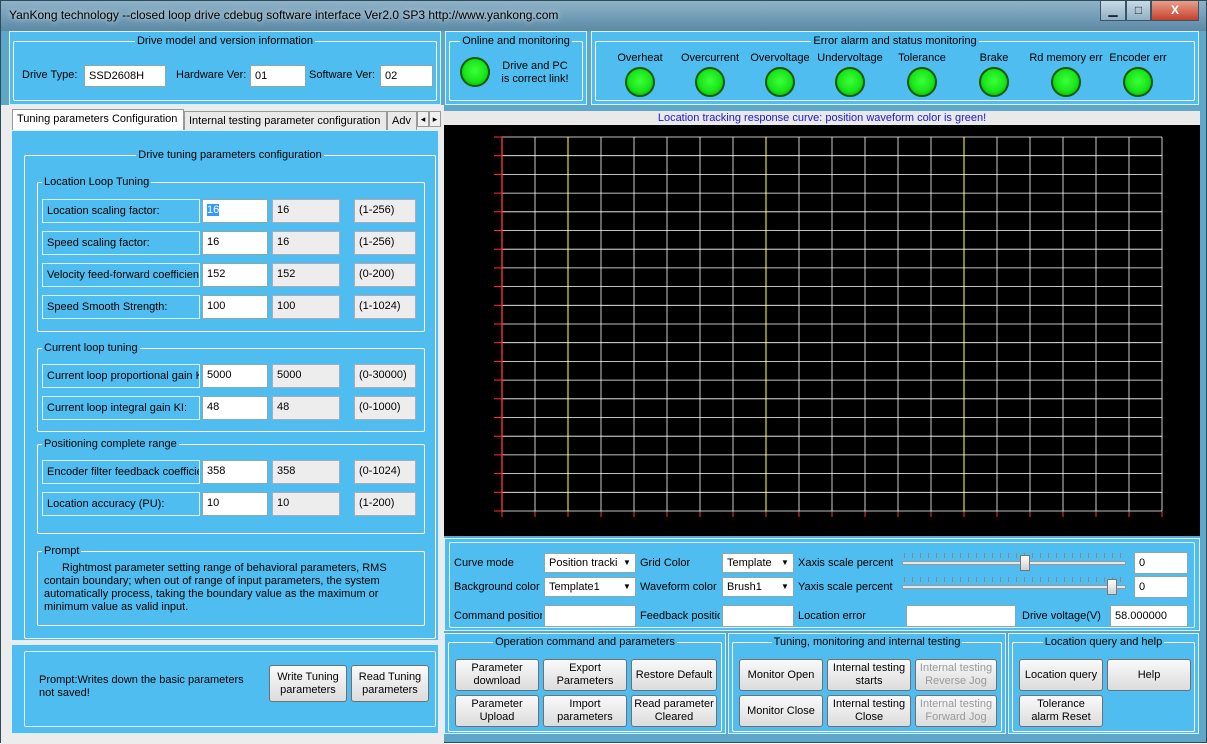  Describe the element at coordinates (535, 72) in the screenshot. I see `link-status-text: Drive and PC is correct link!` at that location.